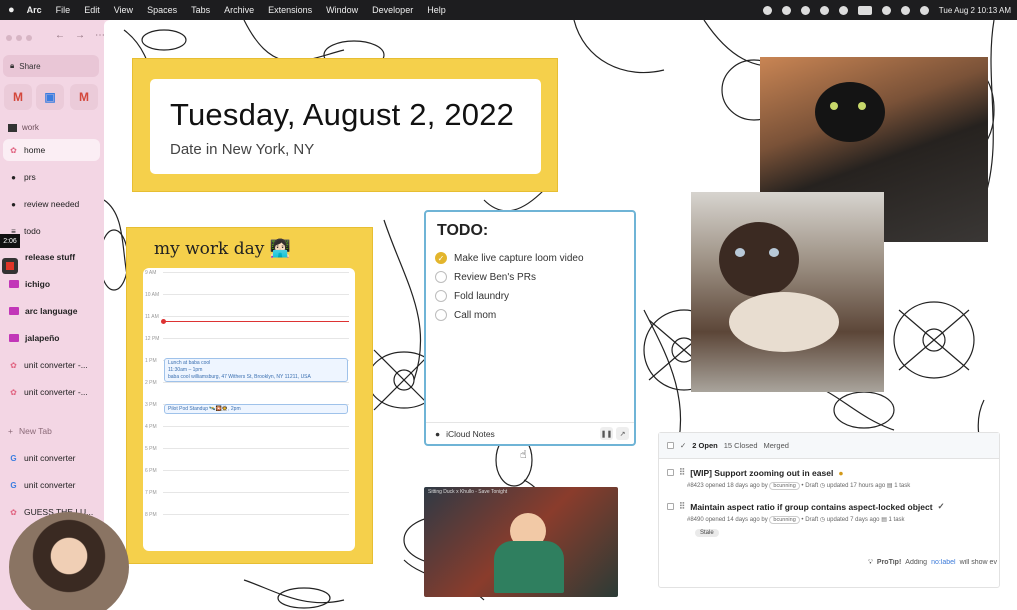  I want to click on open-external-icon: ↗, so click(622, 433).